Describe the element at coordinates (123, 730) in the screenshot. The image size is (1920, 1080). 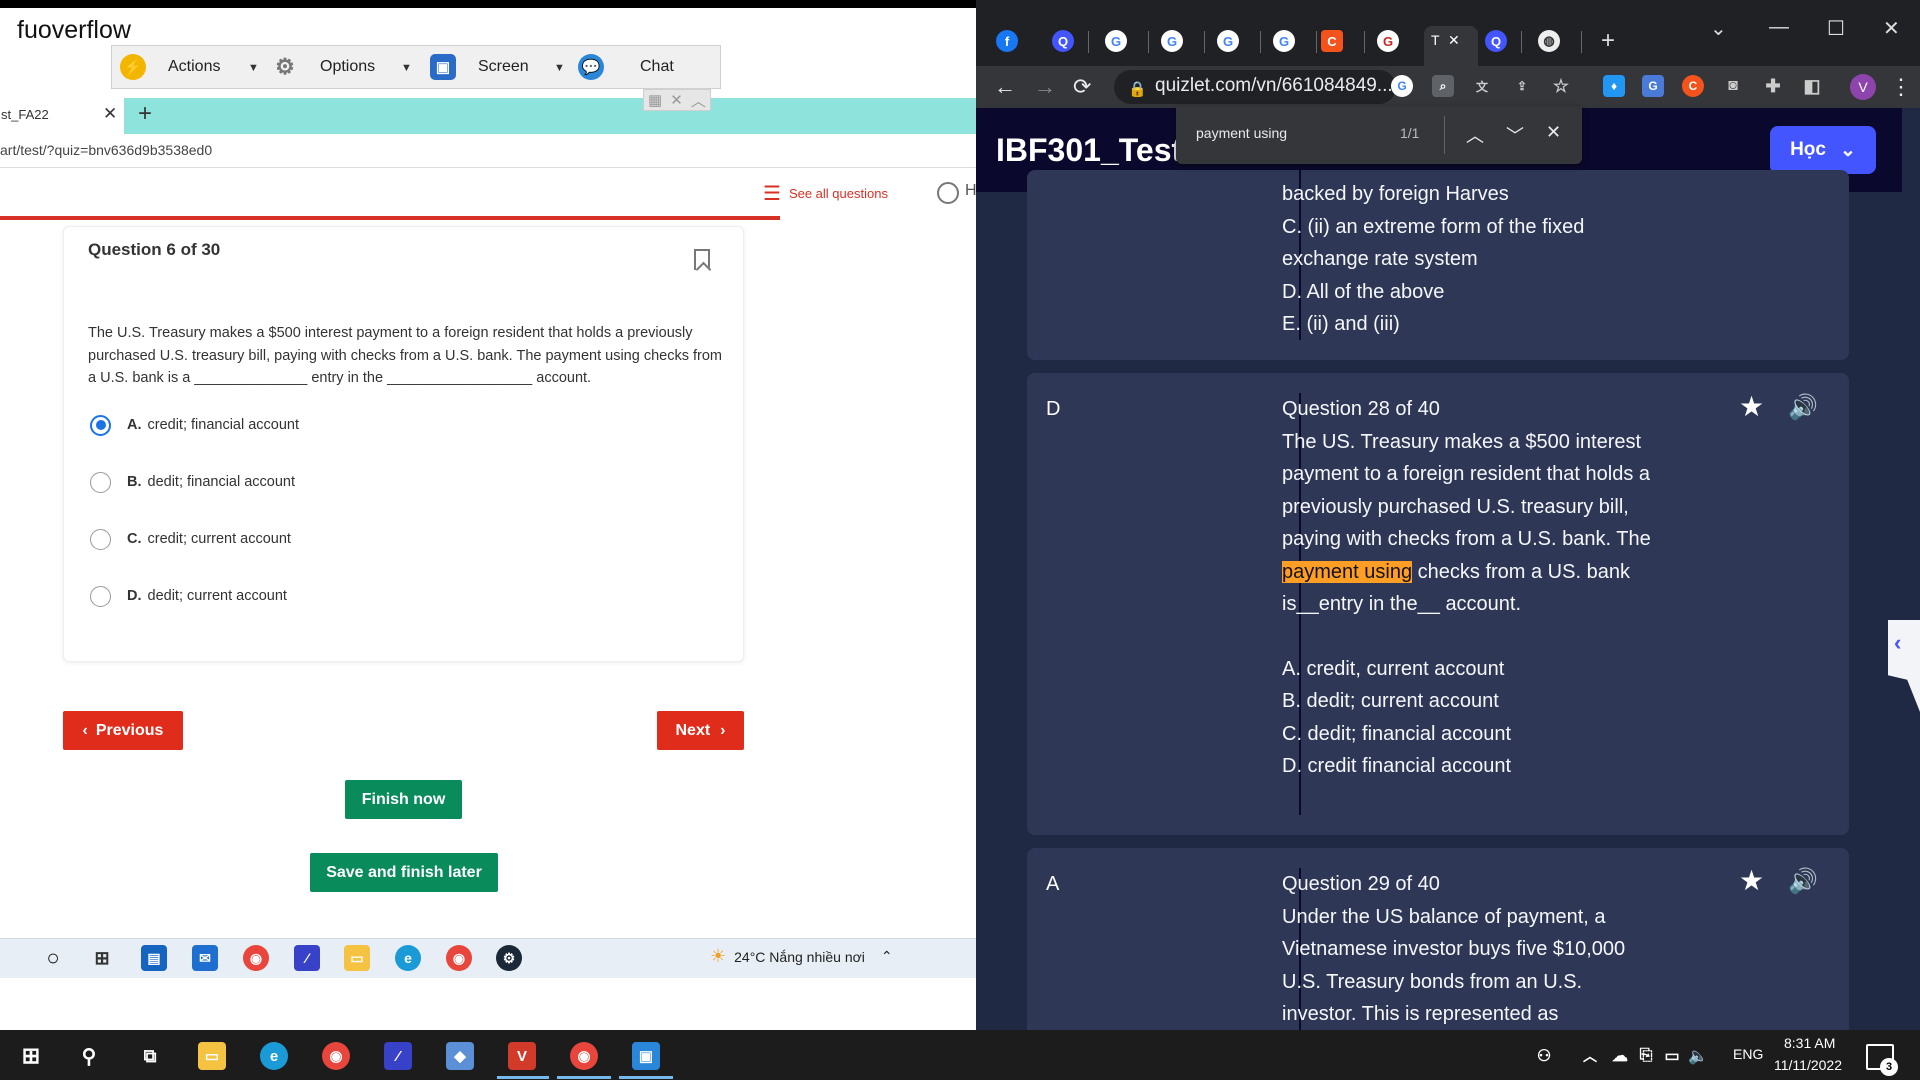
I see `previous-button: ‹ Previous` at that location.